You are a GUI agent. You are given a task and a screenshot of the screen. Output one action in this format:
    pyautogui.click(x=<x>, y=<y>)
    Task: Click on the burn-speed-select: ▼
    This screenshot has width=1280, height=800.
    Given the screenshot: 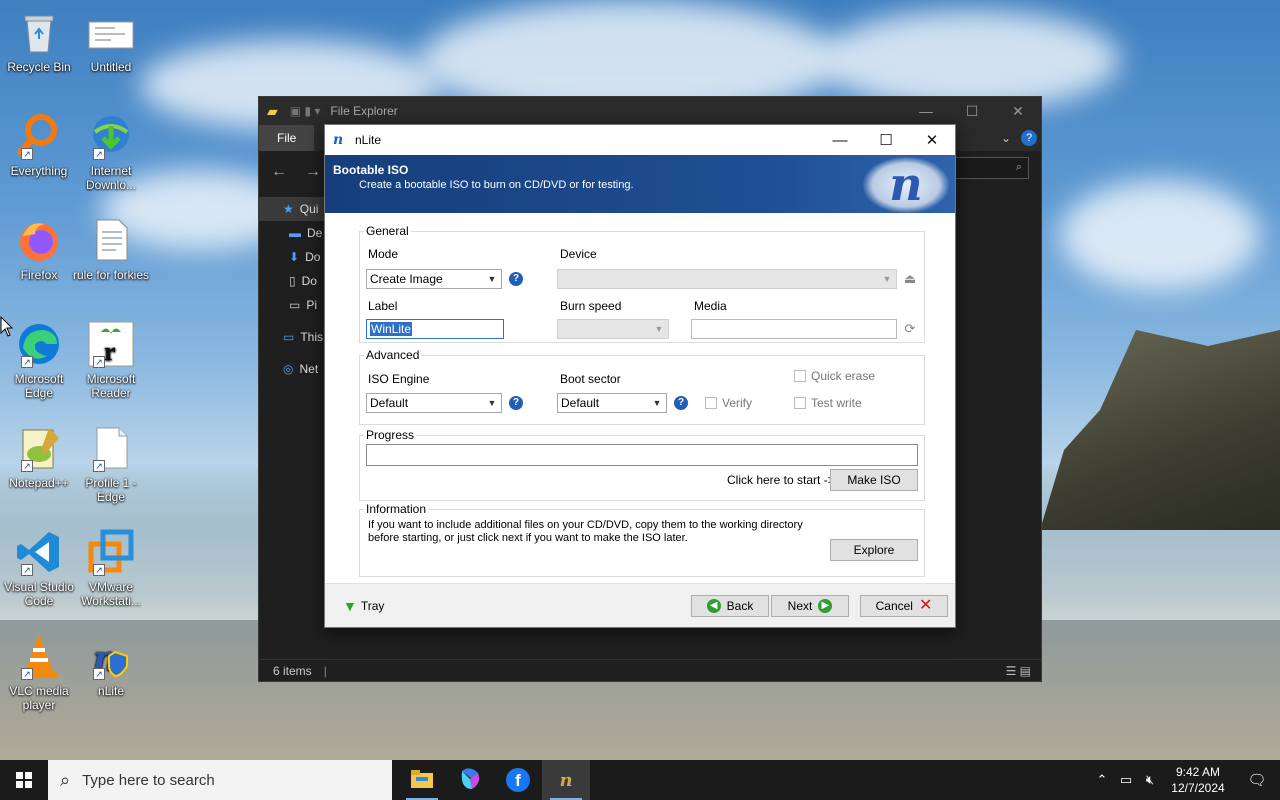 What is the action you would take?
    pyautogui.click(x=613, y=329)
    